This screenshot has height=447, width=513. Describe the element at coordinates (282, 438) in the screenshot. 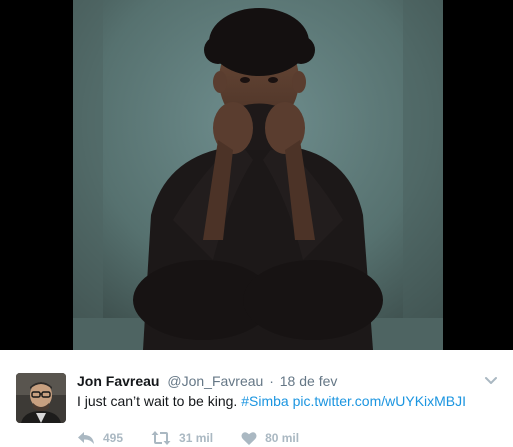

I see `like-count: 80 mil` at that location.